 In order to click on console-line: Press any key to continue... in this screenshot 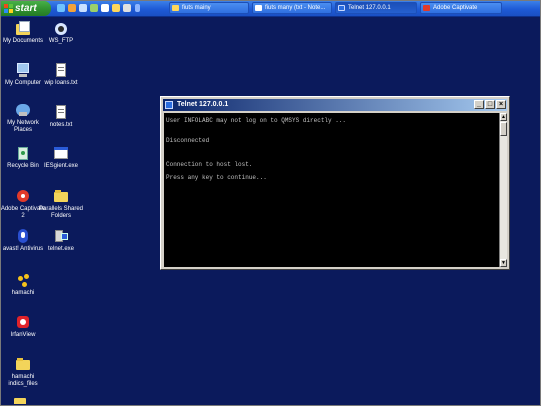, I will do `click(216, 177)`.